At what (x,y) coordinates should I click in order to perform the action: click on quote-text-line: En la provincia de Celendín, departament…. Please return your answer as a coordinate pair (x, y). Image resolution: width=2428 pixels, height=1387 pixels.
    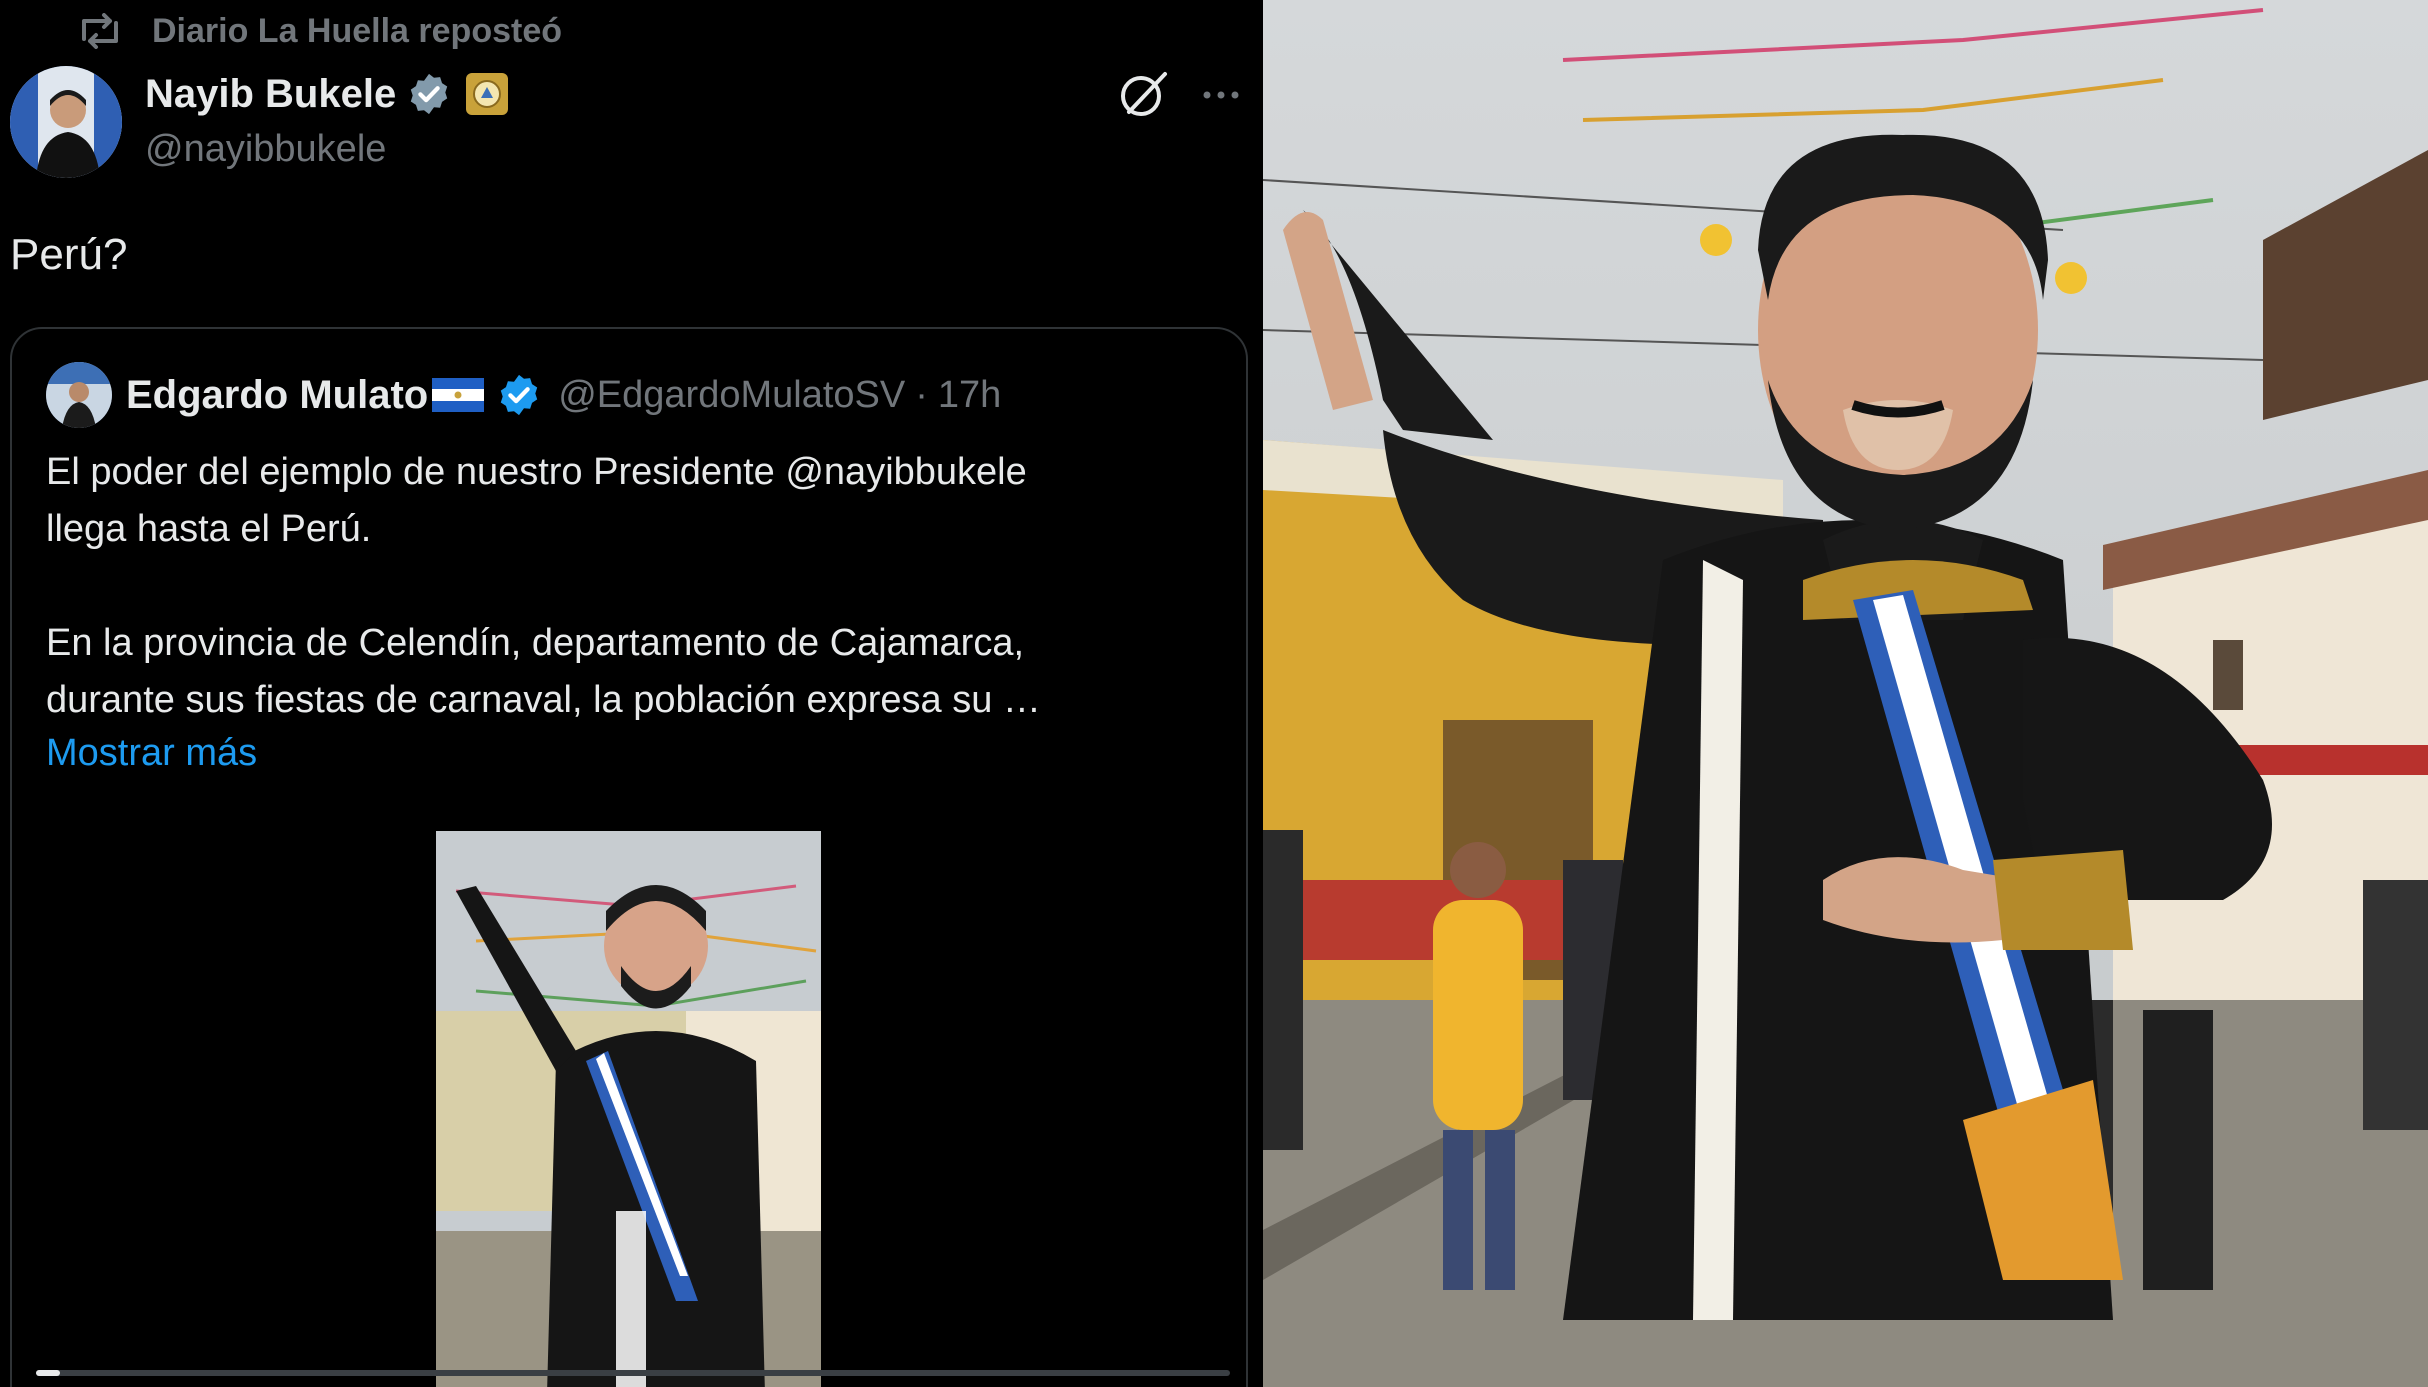
    Looking at the image, I should click on (535, 643).